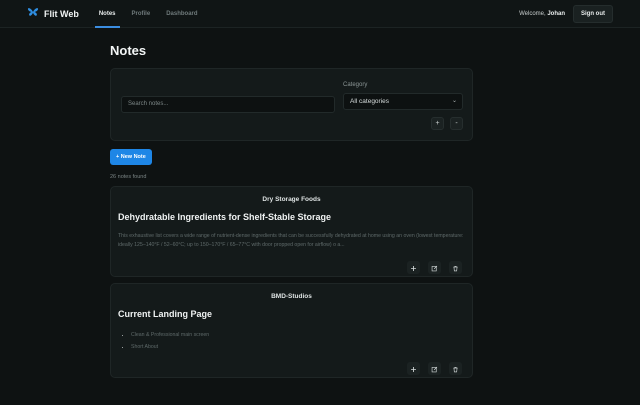 The height and width of the screenshot is (405, 640). What do you see at coordinates (291, 199) in the screenshot?
I see `note-category: Dry Storage Foods` at bounding box center [291, 199].